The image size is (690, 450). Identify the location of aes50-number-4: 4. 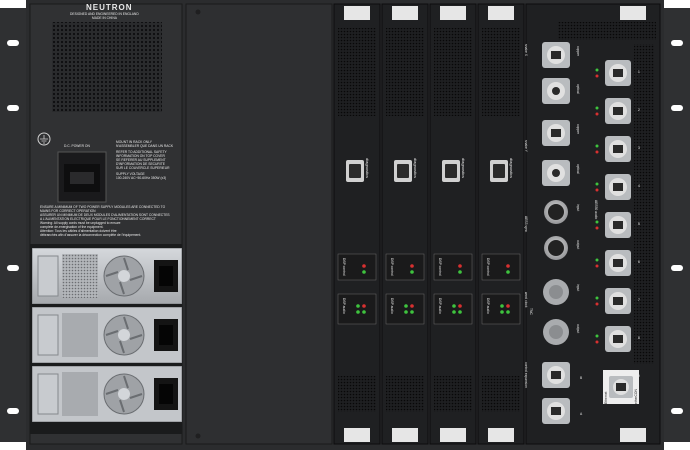
(639, 186).